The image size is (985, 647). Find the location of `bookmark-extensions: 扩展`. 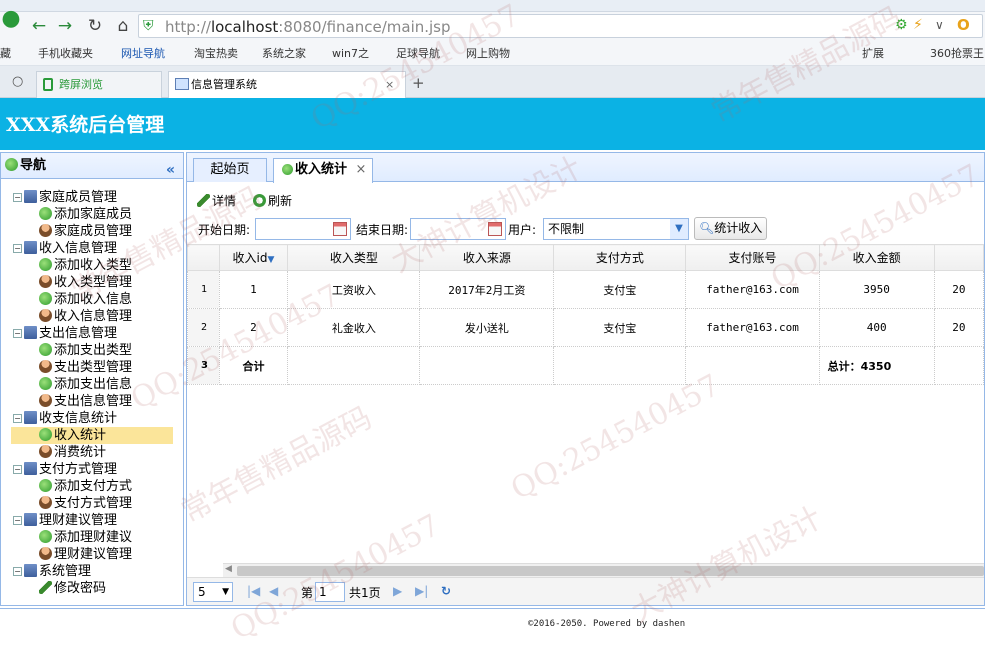

bookmark-extensions: 扩展 is located at coordinates (873, 53).